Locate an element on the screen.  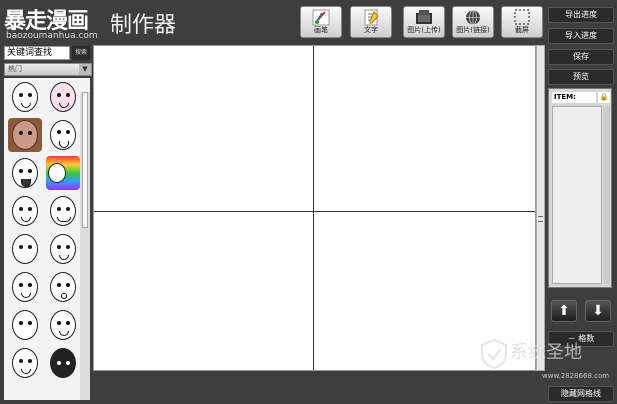
canvas-scrollbar is located at coordinates (540, 208).